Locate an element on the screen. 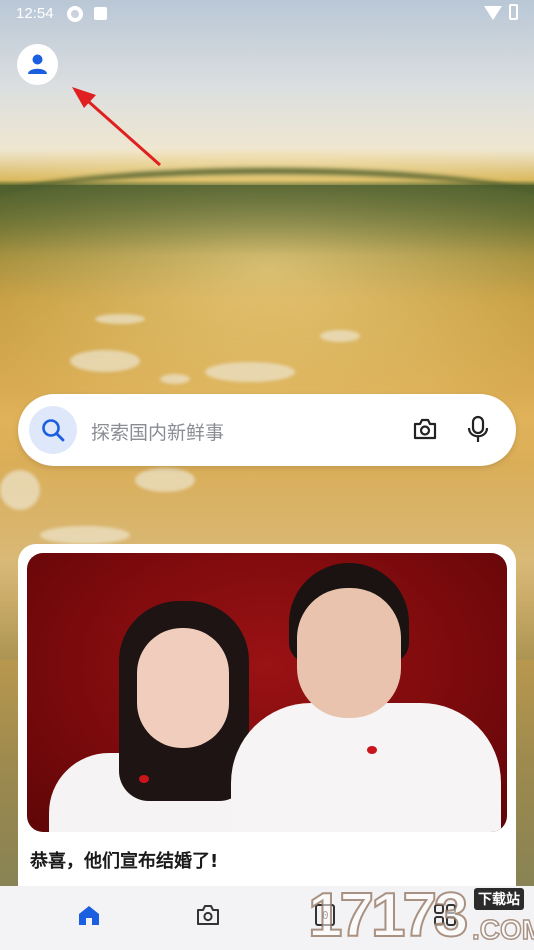 The height and width of the screenshot is (950, 534). watermark-site: 下载站 is located at coordinates (499, 899).